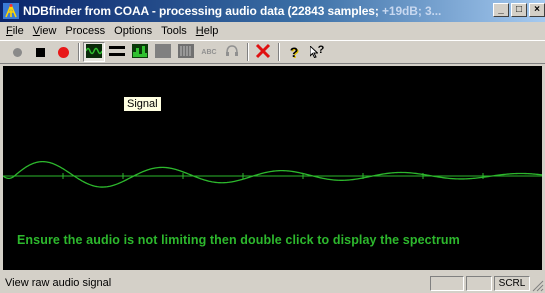 The image size is (545, 293). I want to click on stop-button, so click(40, 52).